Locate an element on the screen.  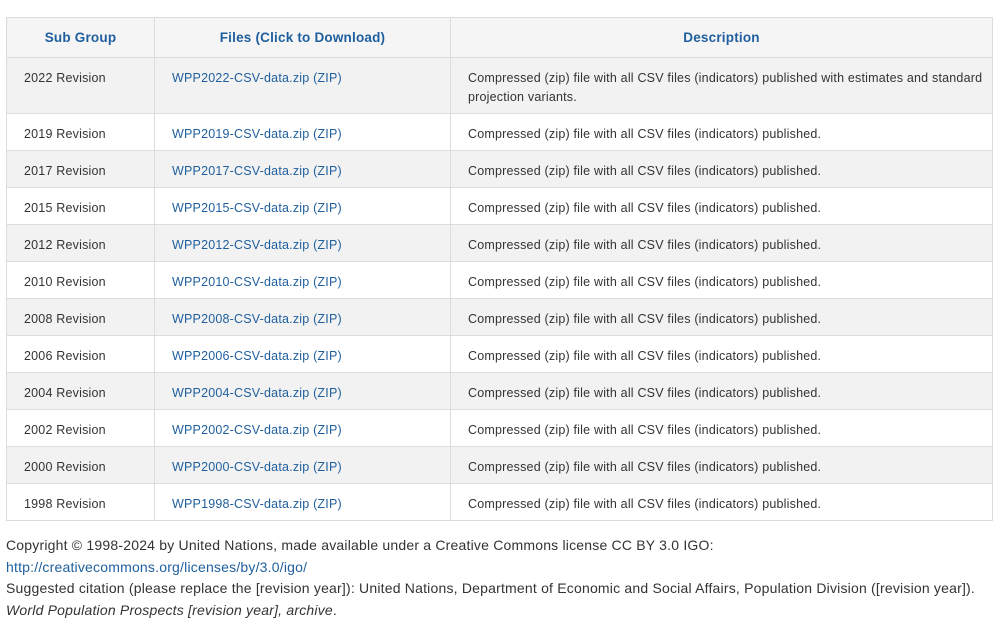
citation-end: . is located at coordinates (334, 609).